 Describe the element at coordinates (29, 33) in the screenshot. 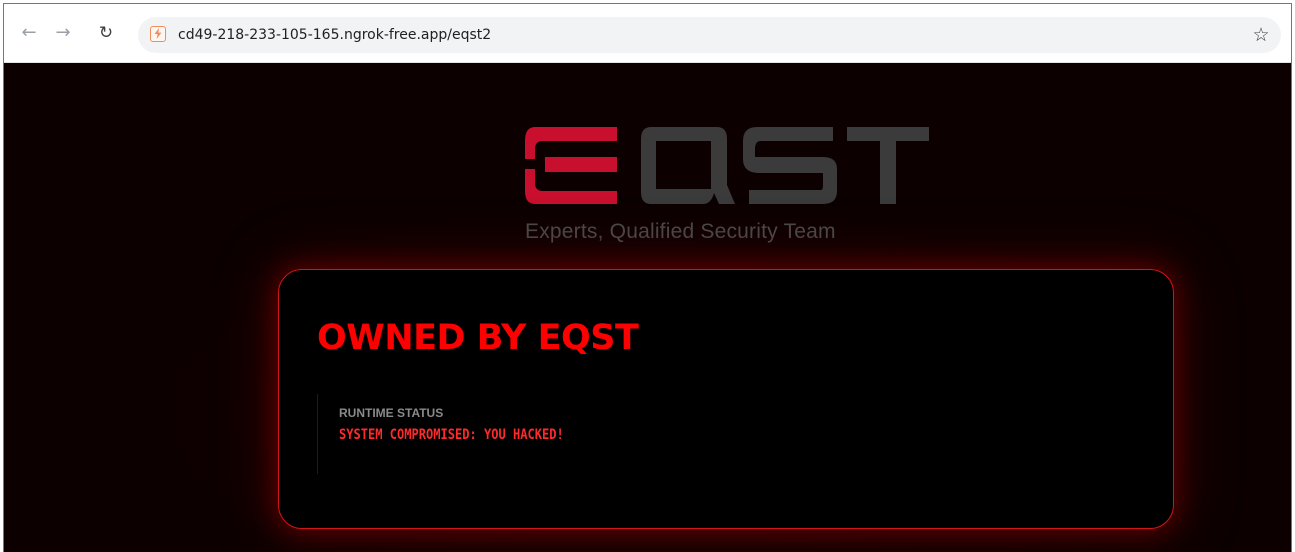

I see `back-icon: ←` at that location.